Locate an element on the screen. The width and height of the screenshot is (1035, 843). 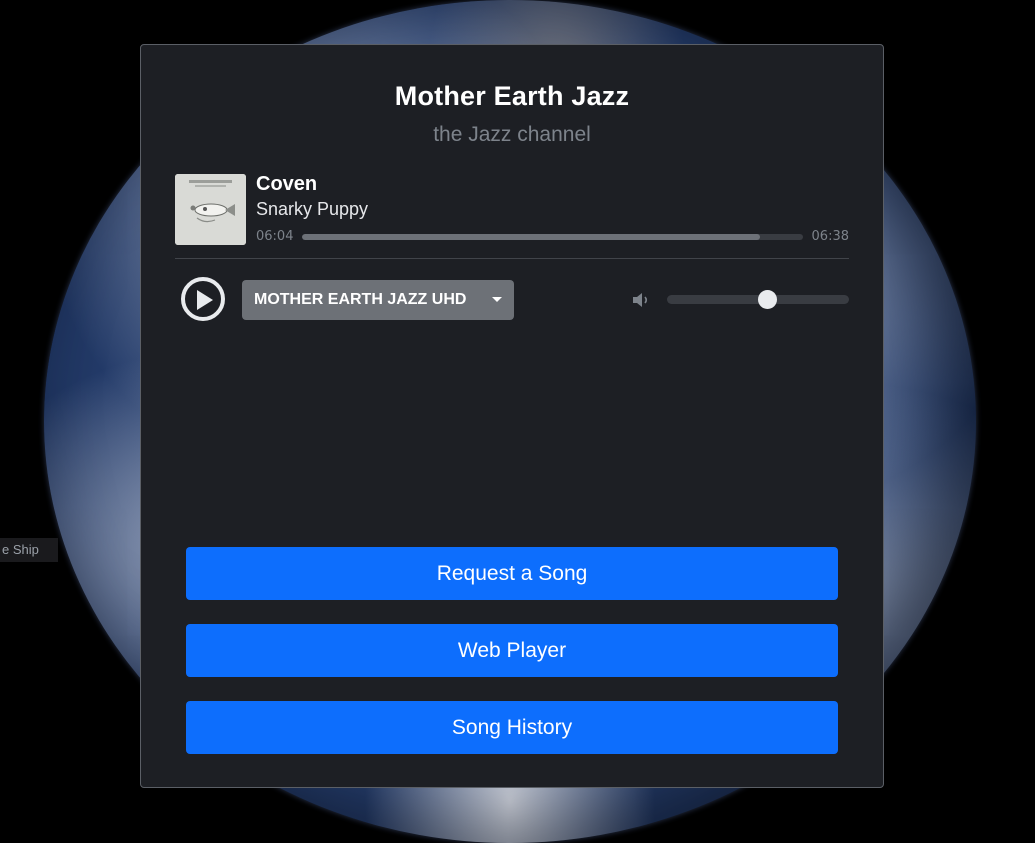
volume-slider is located at coordinates (758, 299).